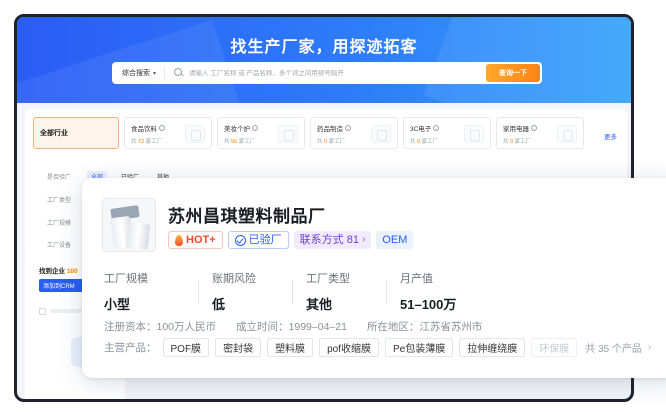  Describe the element at coordinates (261, 133) in the screenshot. I see `industry-card-beauty: 美妆个护 i 共 56 家工厂` at that location.